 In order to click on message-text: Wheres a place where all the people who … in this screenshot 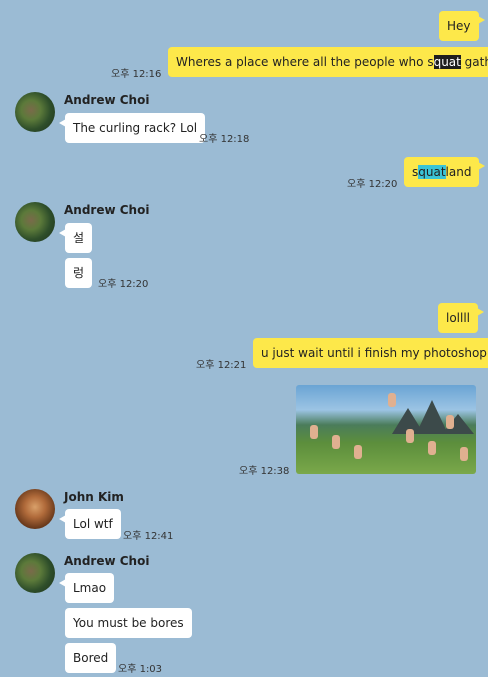, I will do `click(305, 62)`.